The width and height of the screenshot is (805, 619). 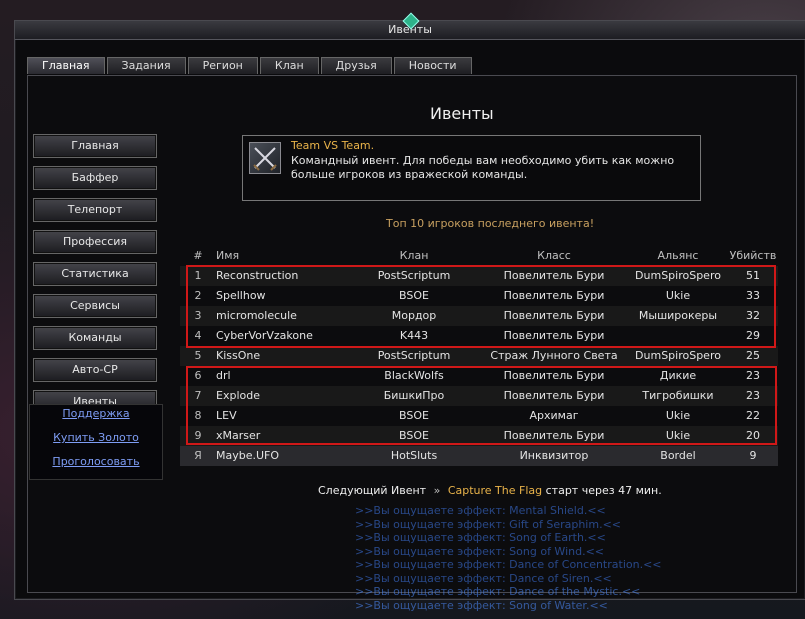 What do you see at coordinates (481, 306) in the screenshot?
I see `highlight-box-top` at bounding box center [481, 306].